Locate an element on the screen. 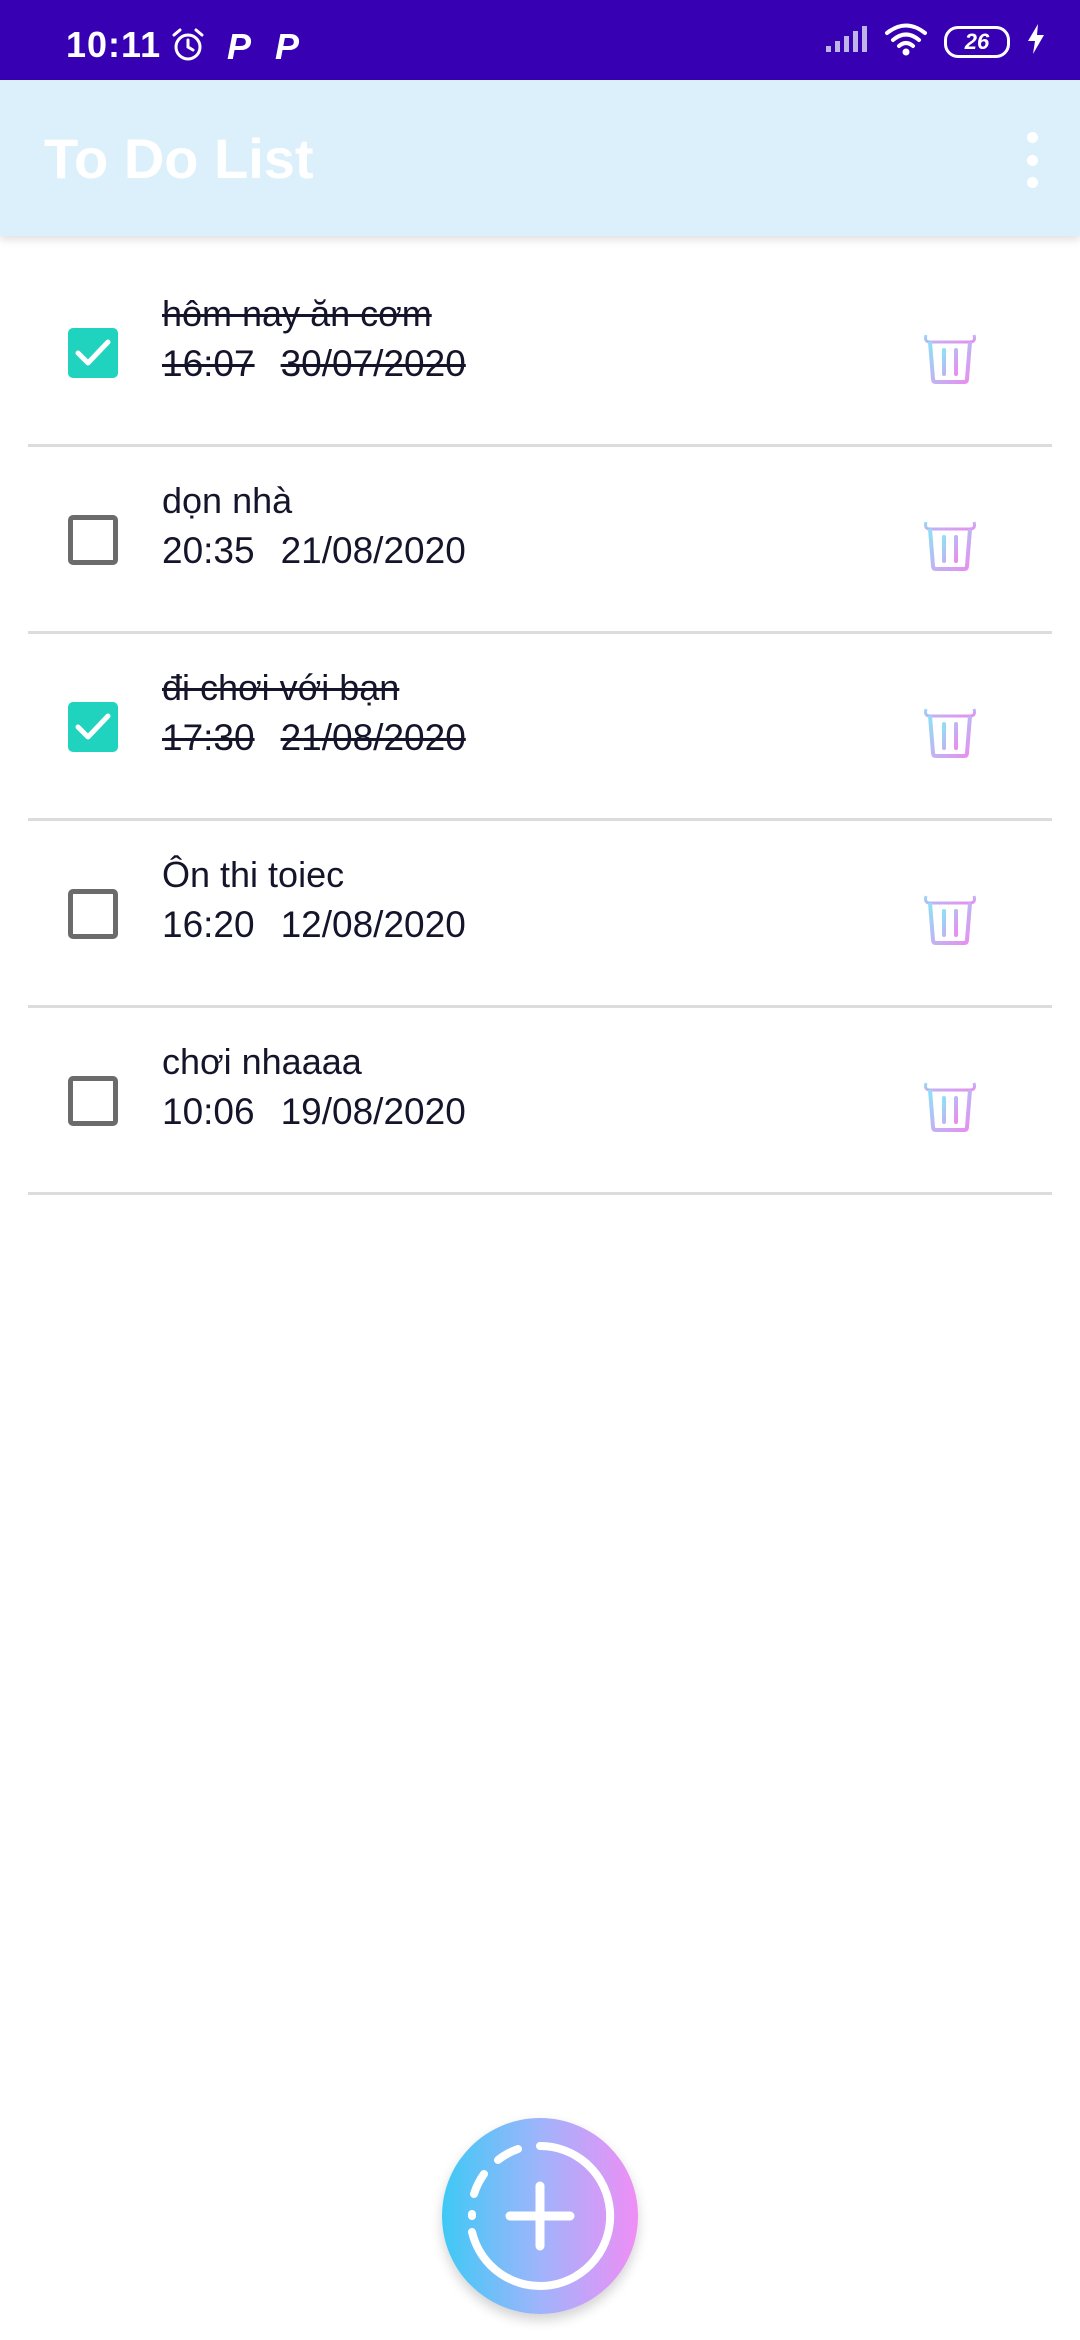 This screenshot has width=1080, height=2340. todo-text: dọn nhà 20:35 21/08/2020 is located at coordinates (314, 527).